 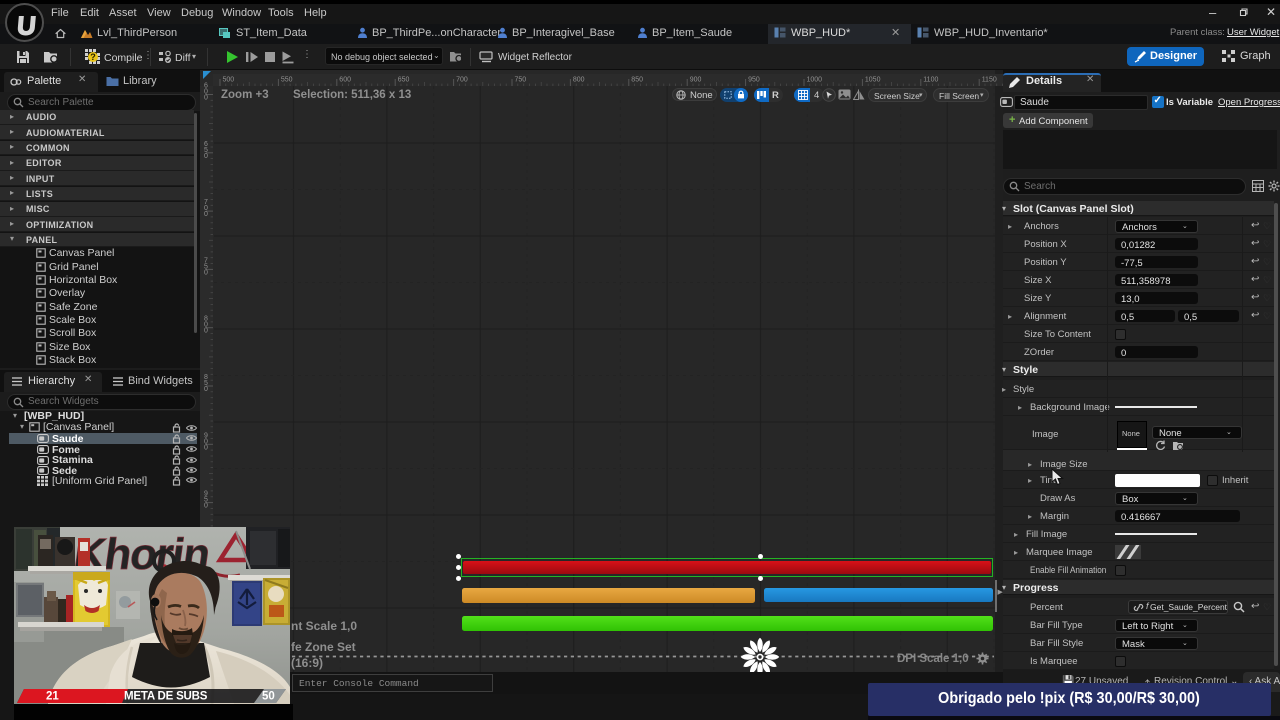 I want to click on svg-text: 600, so click(x=345, y=80).